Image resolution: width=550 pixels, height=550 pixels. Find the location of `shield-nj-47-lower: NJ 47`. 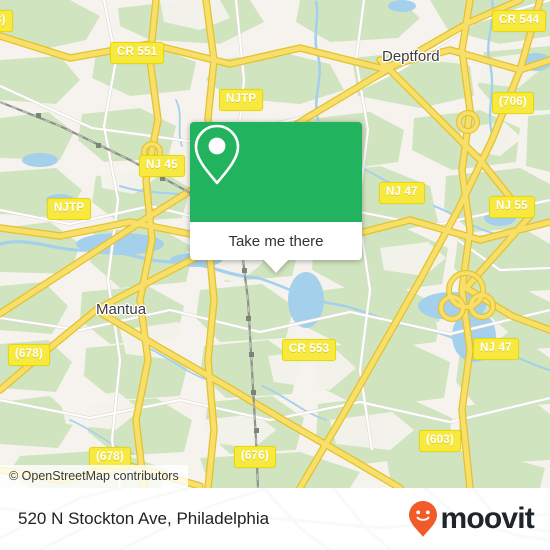

shield-nj-47-lower: NJ 47 is located at coordinates (496, 349).